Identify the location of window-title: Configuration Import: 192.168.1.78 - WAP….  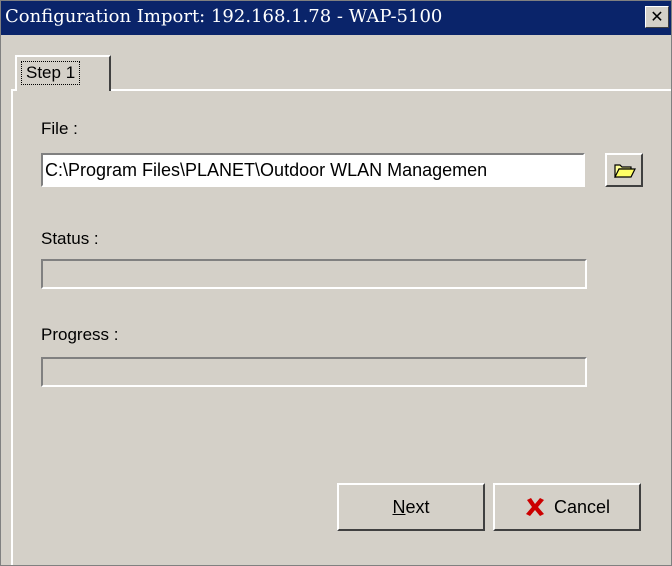
(224, 16).